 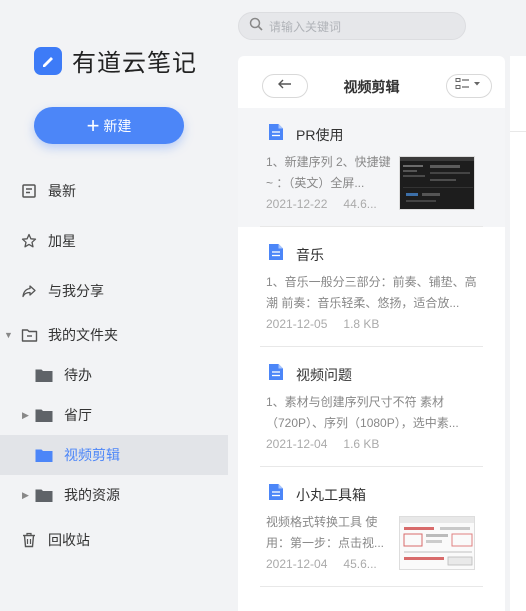 What do you see at coordinates (324, 375) in the screenshot?
I see `note-title: 视频问题` at bounding box center [324, 375].